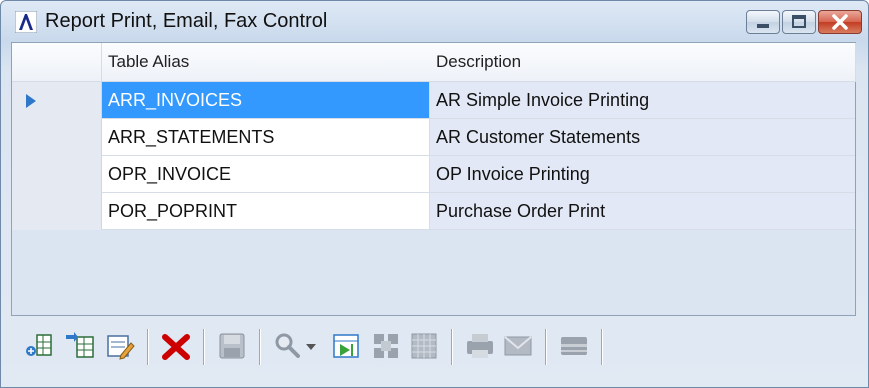 This screenshot has height=388, width=869. Describe the element at coordinates (434, 21) in the screenshot. I see `title-bar: Report Print, Email, Fax Control` at that location.